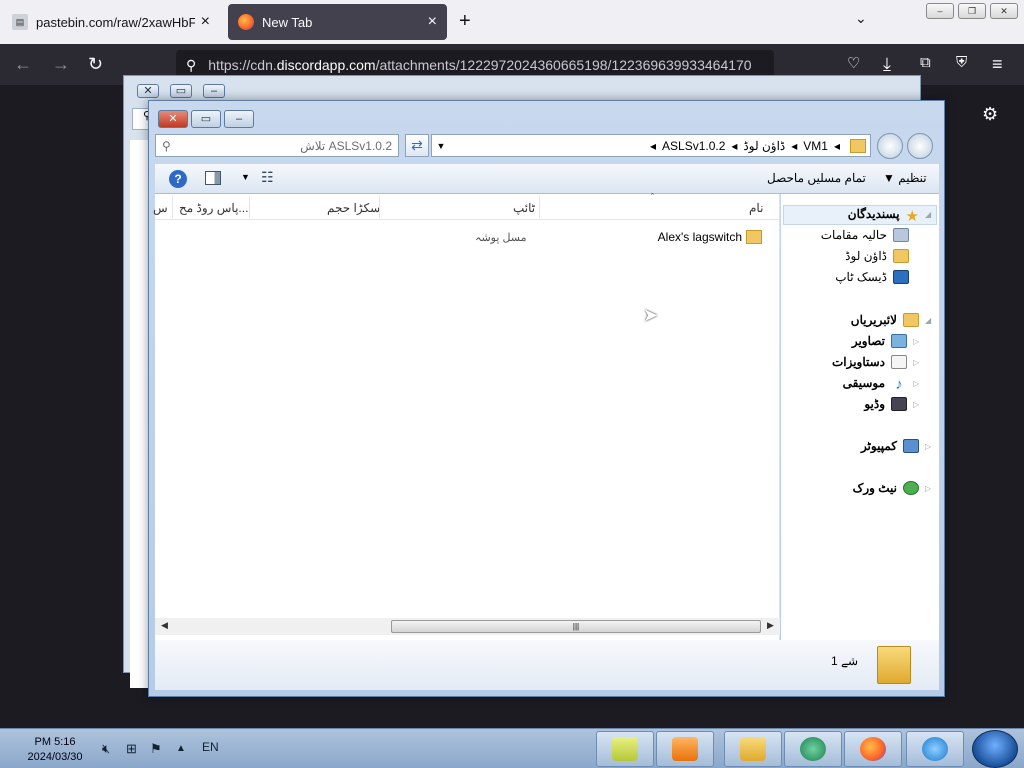  Describe the element at coordinates (700, 237) in the screenshot. I see `file-name: Alex's lagswitch` at that location.